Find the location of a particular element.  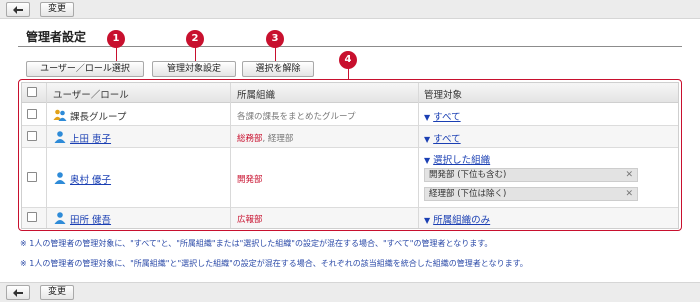

row-dept: 各課の課長をまとめたグループ is located at coordinates (296, 117).